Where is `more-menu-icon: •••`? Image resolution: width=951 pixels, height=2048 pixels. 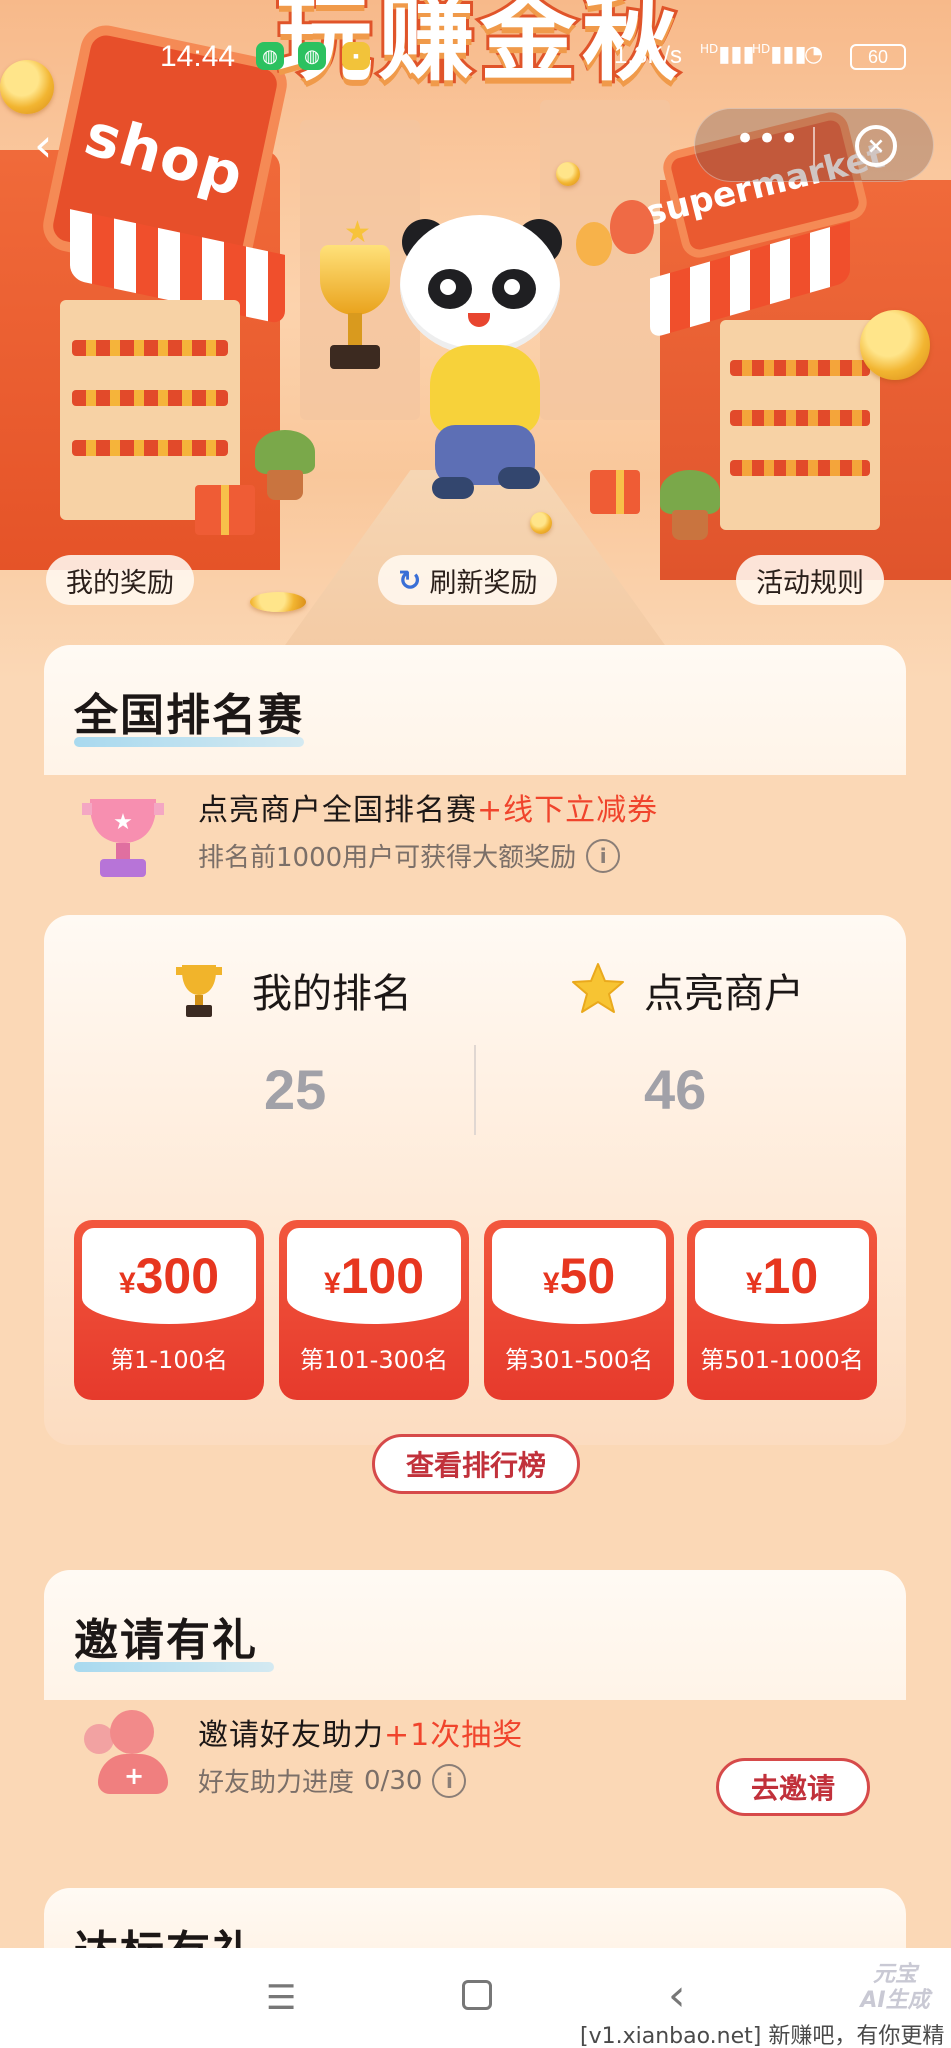
more-menu-icon: ••• is located at coordinates (768, 139).